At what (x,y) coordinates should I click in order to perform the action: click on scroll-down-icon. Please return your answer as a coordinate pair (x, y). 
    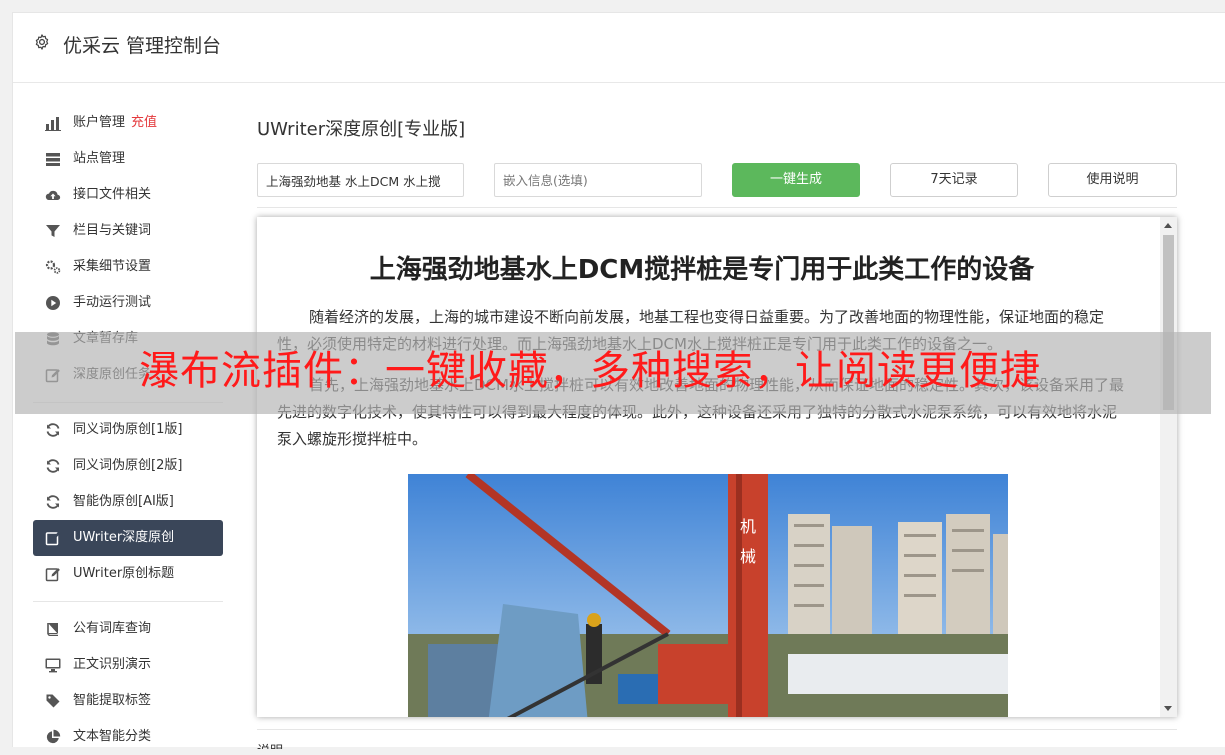
    Looking at the image, I should click on (1168, 708).